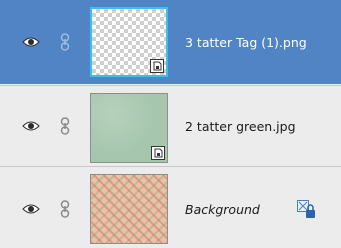 This screenshot has height=248, width=341. I want to click on layer-name: 2 tatter green.jpg, so click(240, 126).